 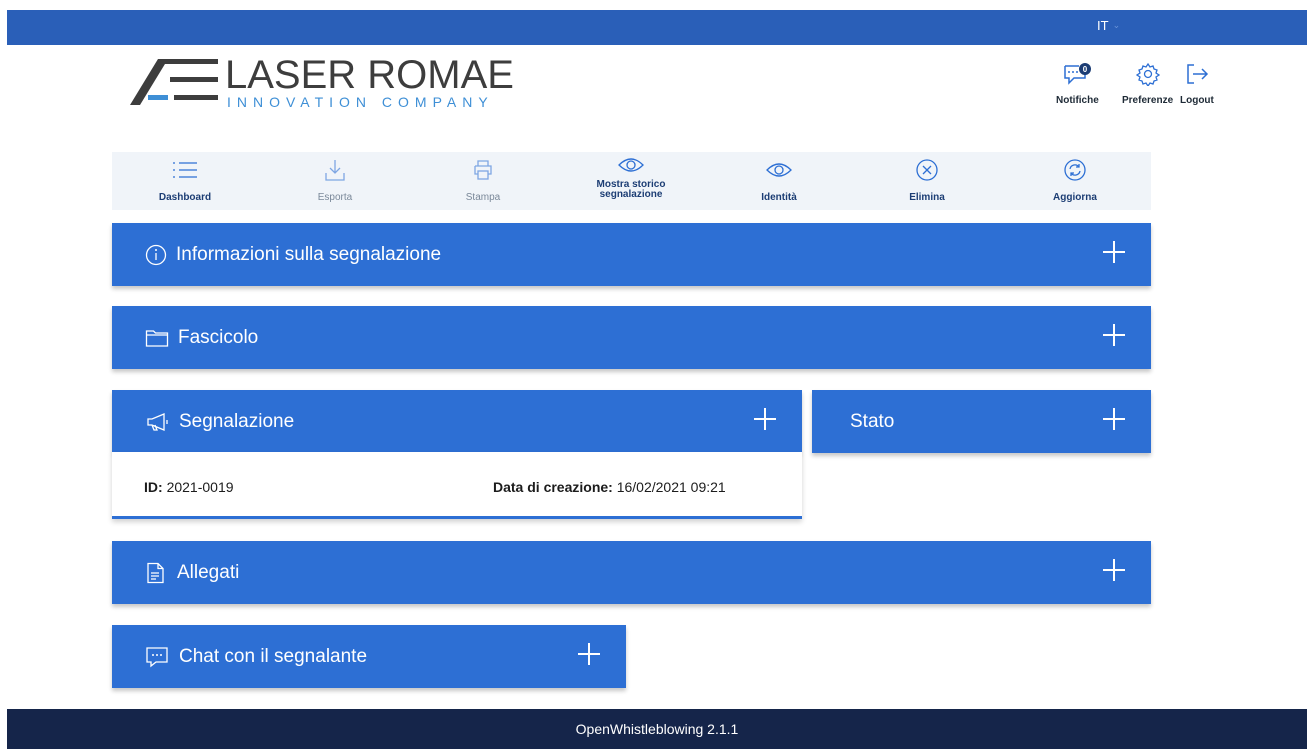 I want to click on toolbar-dashboard-label: Dashboard, so click(x=185, y=197).